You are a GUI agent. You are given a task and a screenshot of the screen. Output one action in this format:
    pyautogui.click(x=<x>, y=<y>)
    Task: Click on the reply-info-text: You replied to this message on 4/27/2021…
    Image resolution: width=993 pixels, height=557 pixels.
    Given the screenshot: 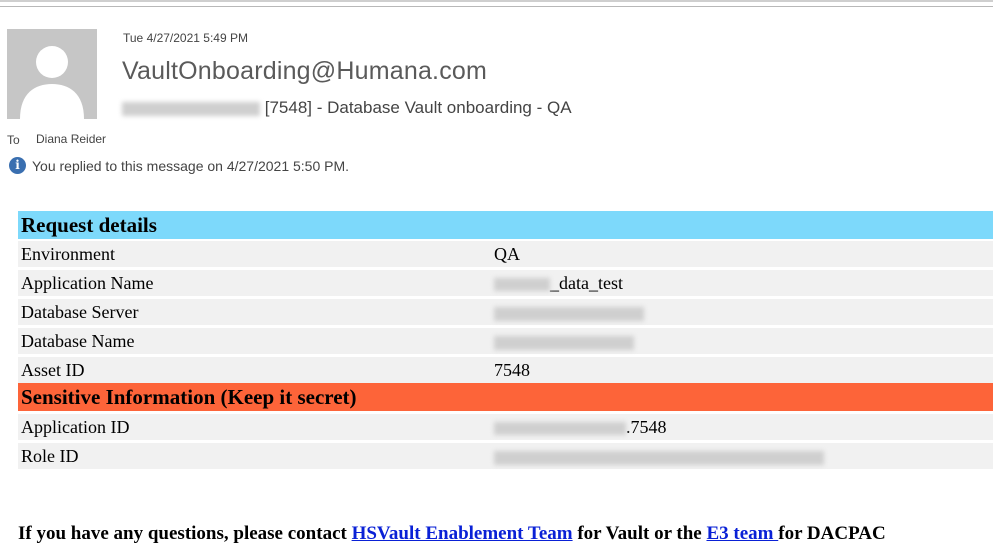 What is the action you would take?
    pyautogui.click(x=191, y=166)
    